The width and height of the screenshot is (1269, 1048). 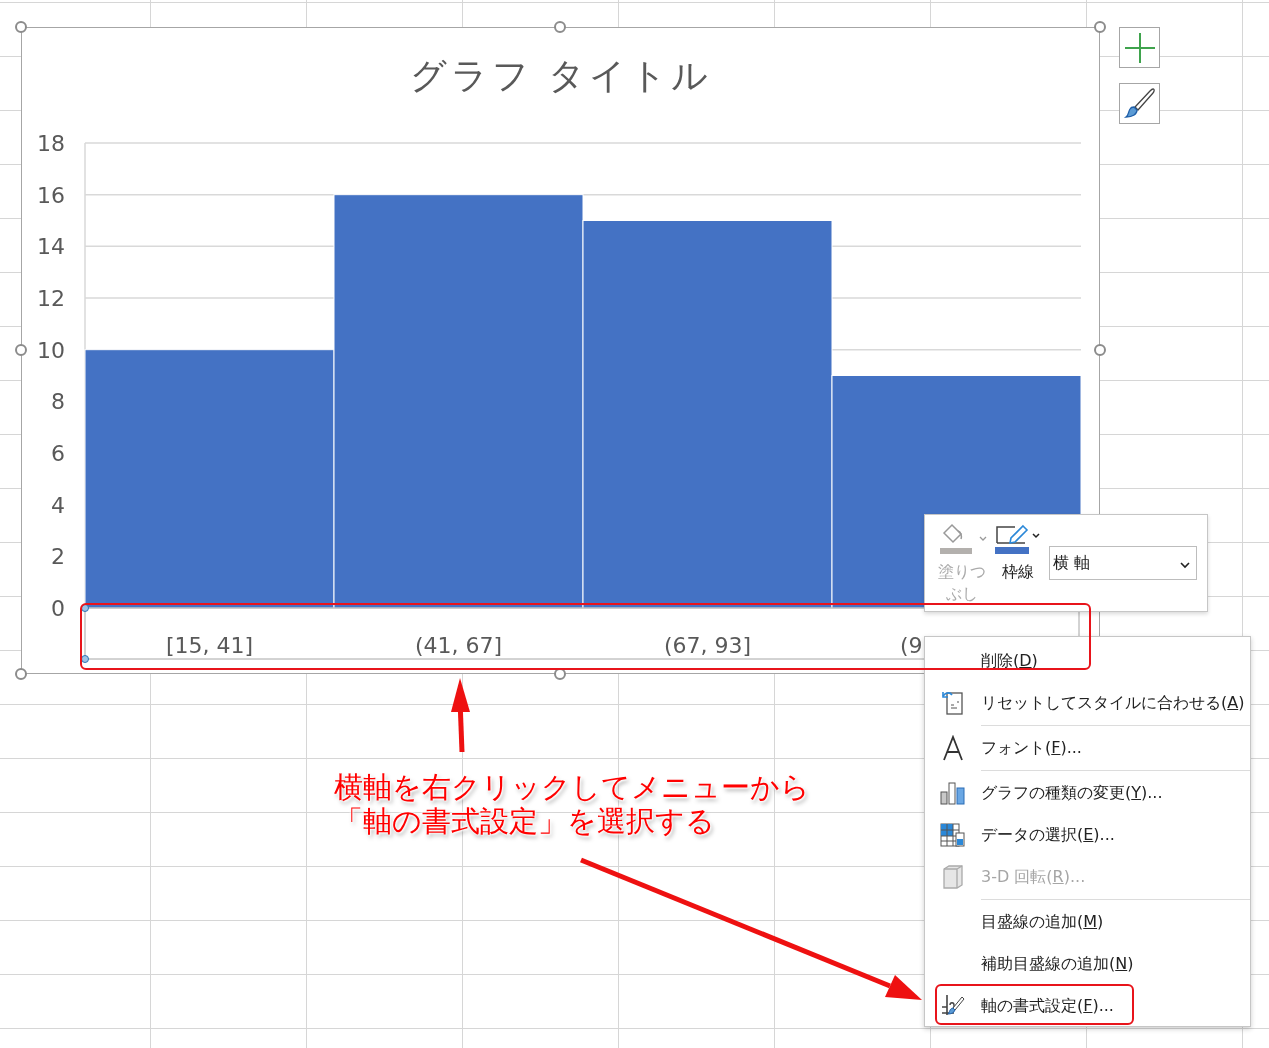 I want to click on axis-tick-label: 12, so click(x=51, y=298).